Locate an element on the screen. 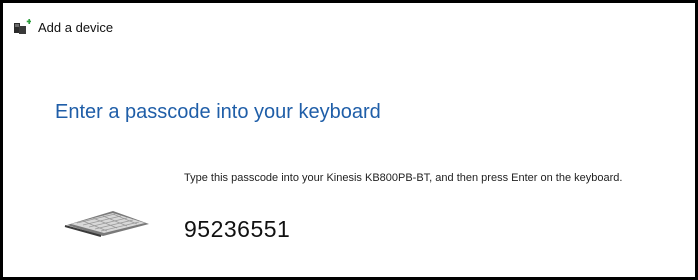 This screenshot has height=280, width=698. window-title: Add a device is located at coordinates (76, 27).